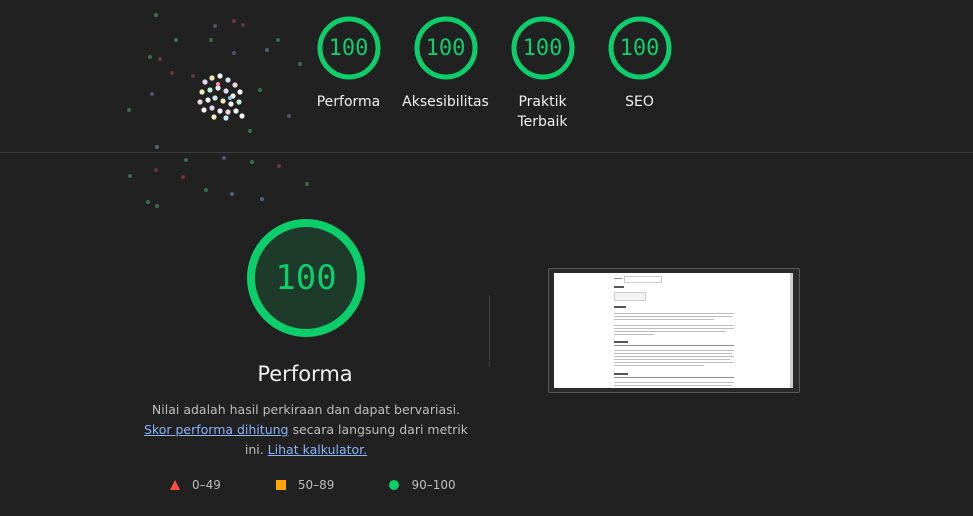 Image resolution: width=973 pixels, height=516 pixels. Describe the element at coordinates (216, 429) in the screenshot. I see `score-calculation-link: Skor performa dihitung` at that location.